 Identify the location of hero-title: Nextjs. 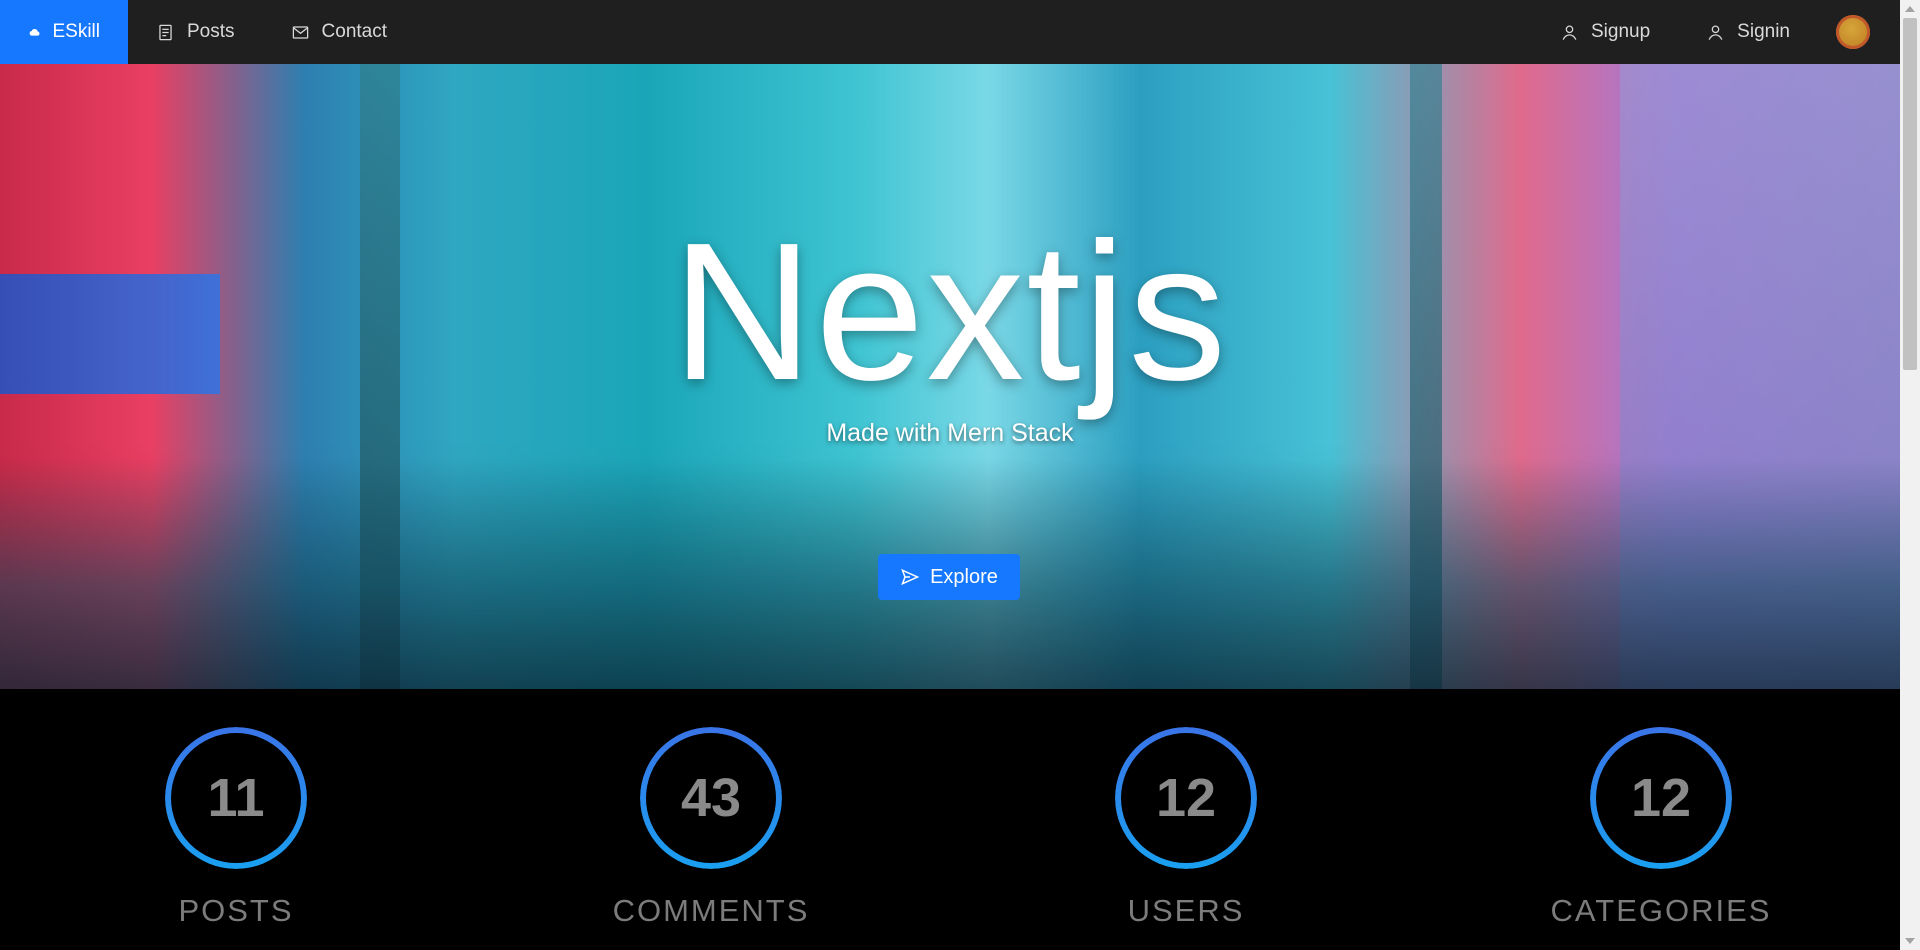
(950, 311).